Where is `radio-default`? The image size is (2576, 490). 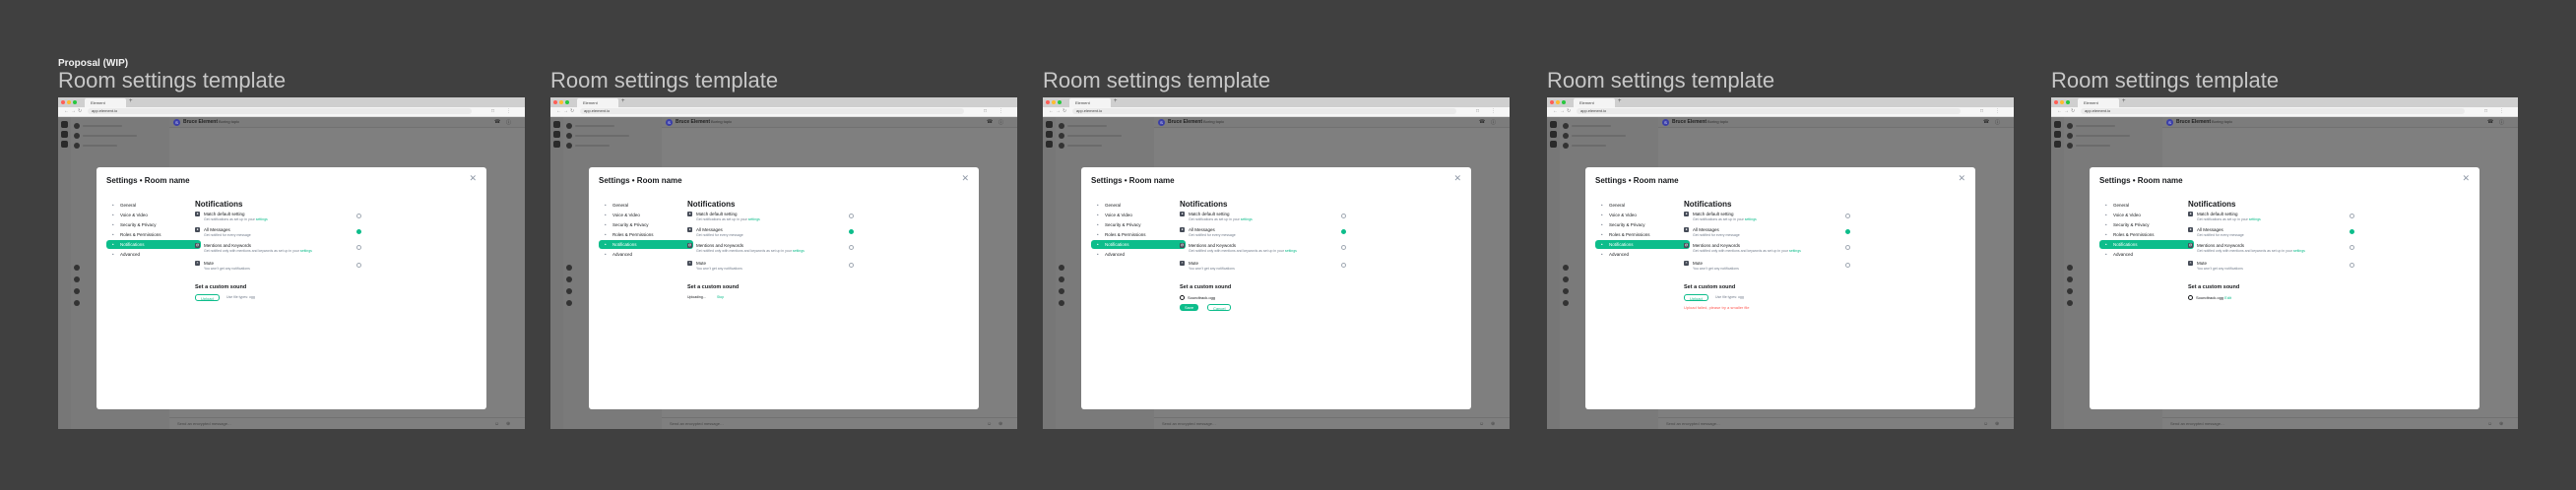 radio-default is located at coordinates (1343, 216).